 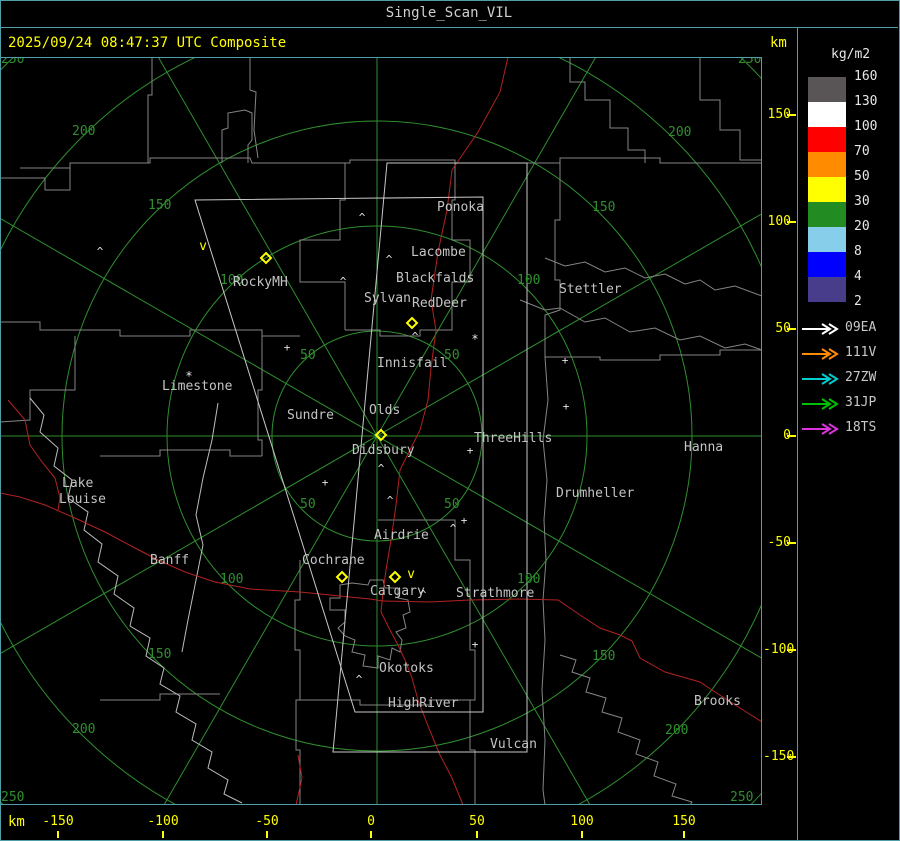 I want to click on city-label: HighRiver, so click(x=423, y=703).